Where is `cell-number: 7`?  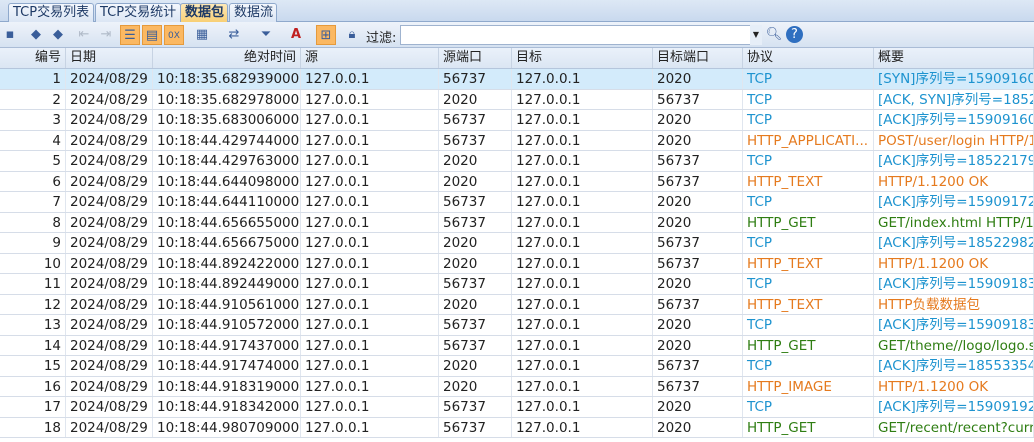 cell-number: 7 is located at coordinates (33, 202).